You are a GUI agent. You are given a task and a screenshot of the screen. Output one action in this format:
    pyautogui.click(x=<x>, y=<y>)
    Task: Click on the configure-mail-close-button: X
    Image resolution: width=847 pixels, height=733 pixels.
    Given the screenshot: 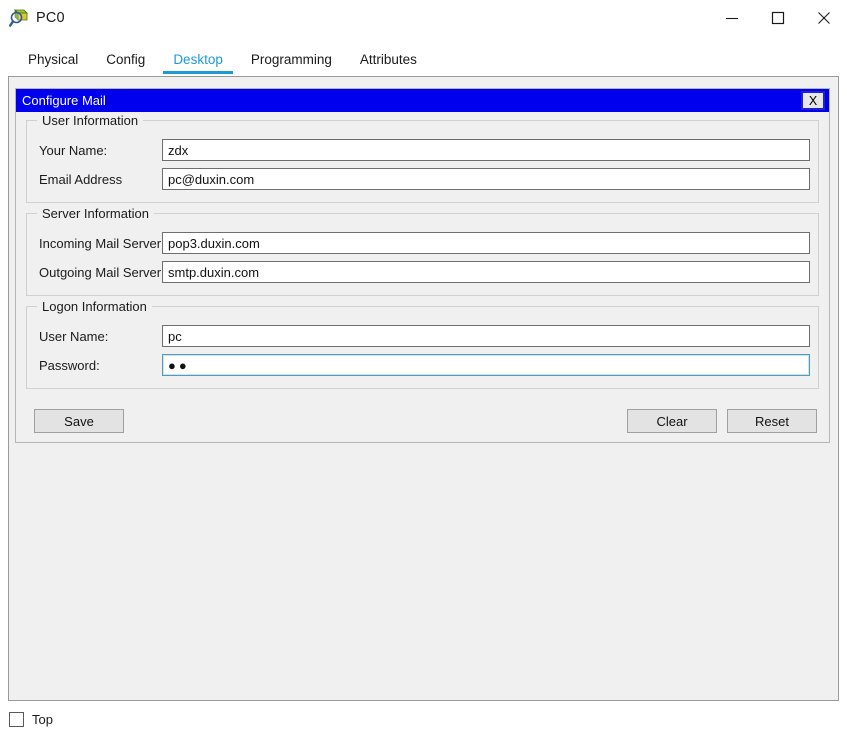 What is the action you would take?
    pyautogui.click(x=813, y=100)
    